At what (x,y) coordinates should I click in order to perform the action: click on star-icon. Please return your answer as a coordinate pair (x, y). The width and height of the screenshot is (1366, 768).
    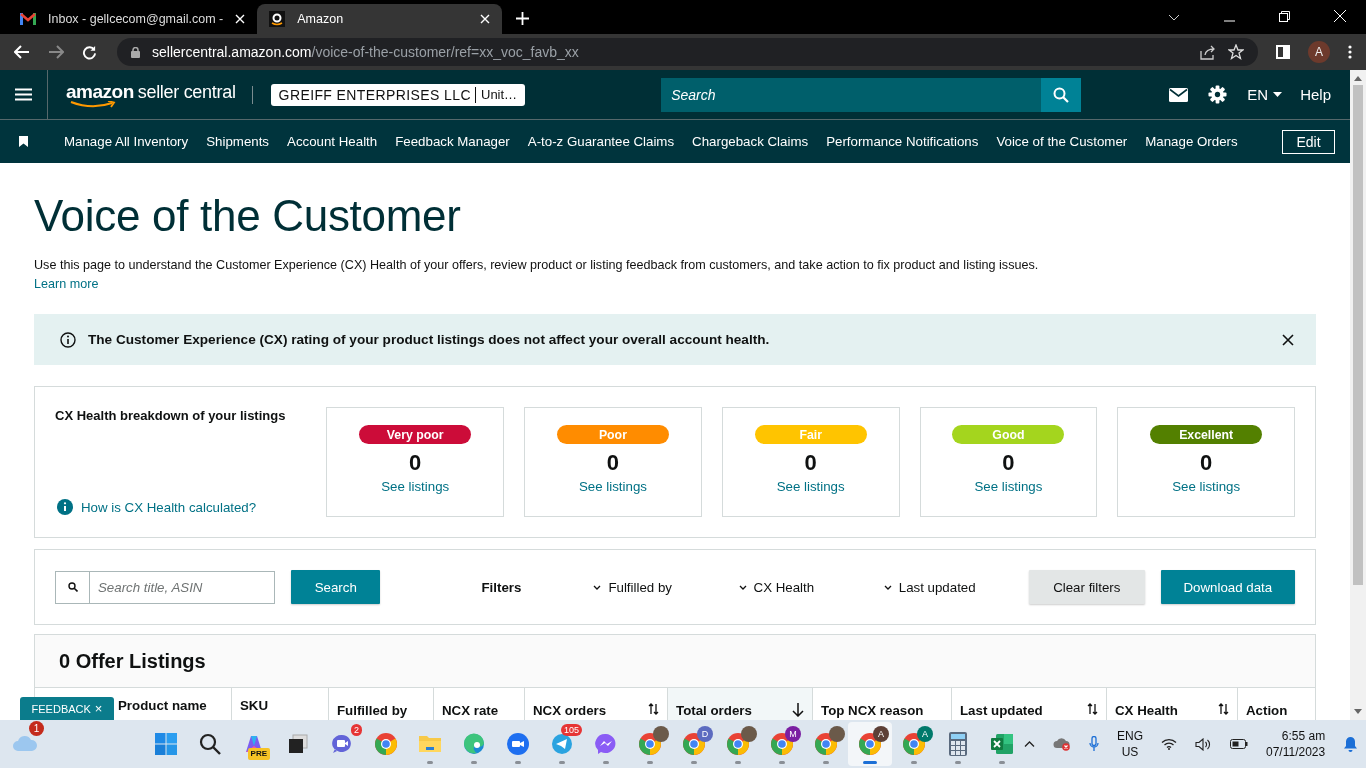
    Looking at the image, I should click on (1236, 52).